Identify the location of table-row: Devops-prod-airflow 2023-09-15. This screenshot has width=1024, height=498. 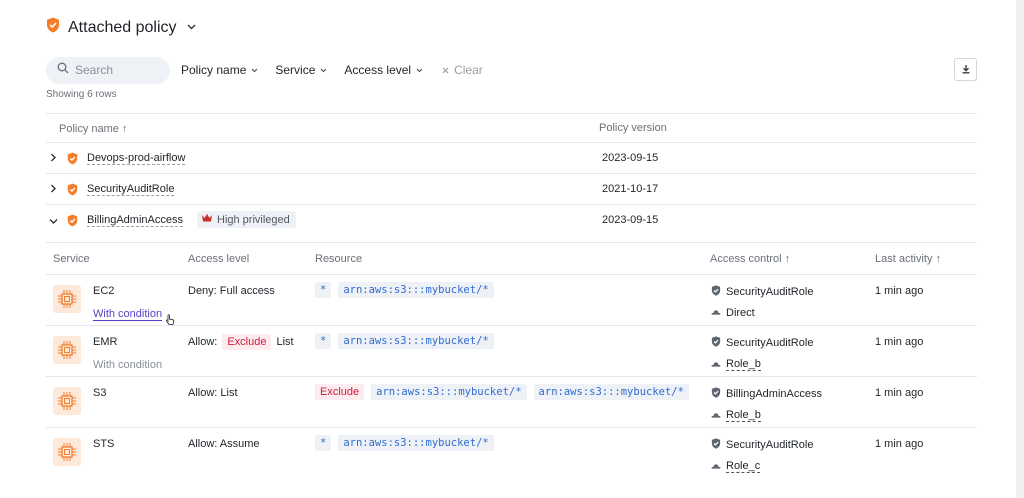
(511, 158).